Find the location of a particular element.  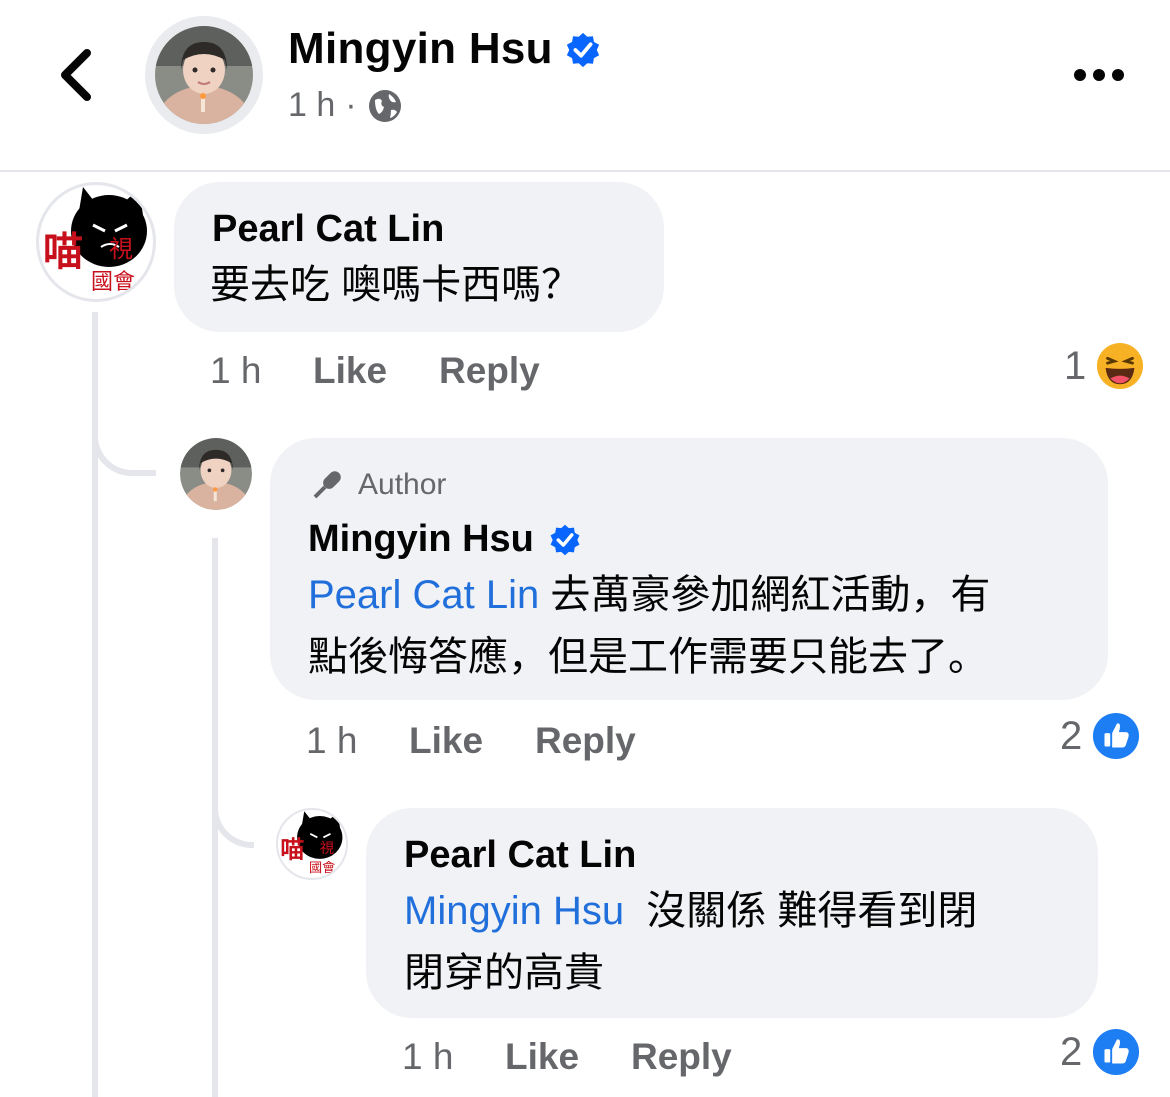

comment-actions: 1 h Like Reply is located at coordinates (510, 372).